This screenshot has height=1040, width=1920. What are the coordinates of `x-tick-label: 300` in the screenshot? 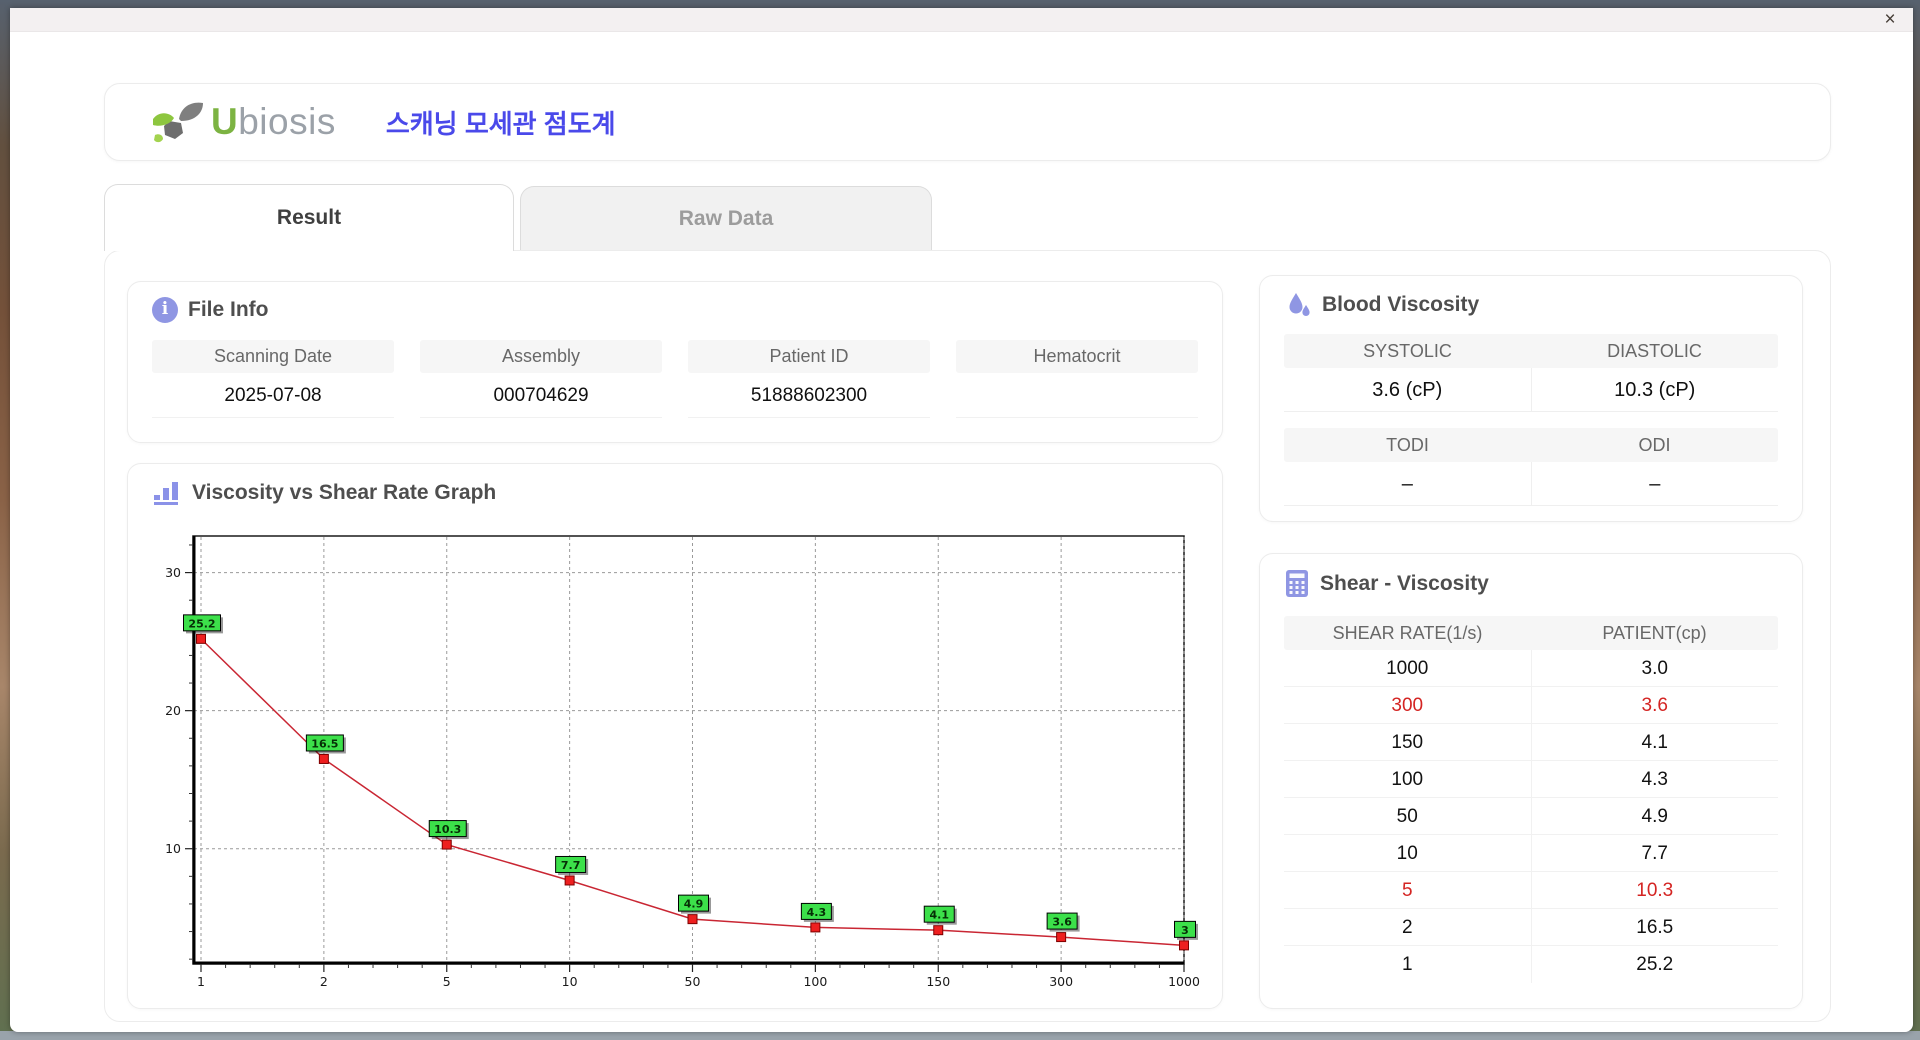 It's located at (1061, 981).